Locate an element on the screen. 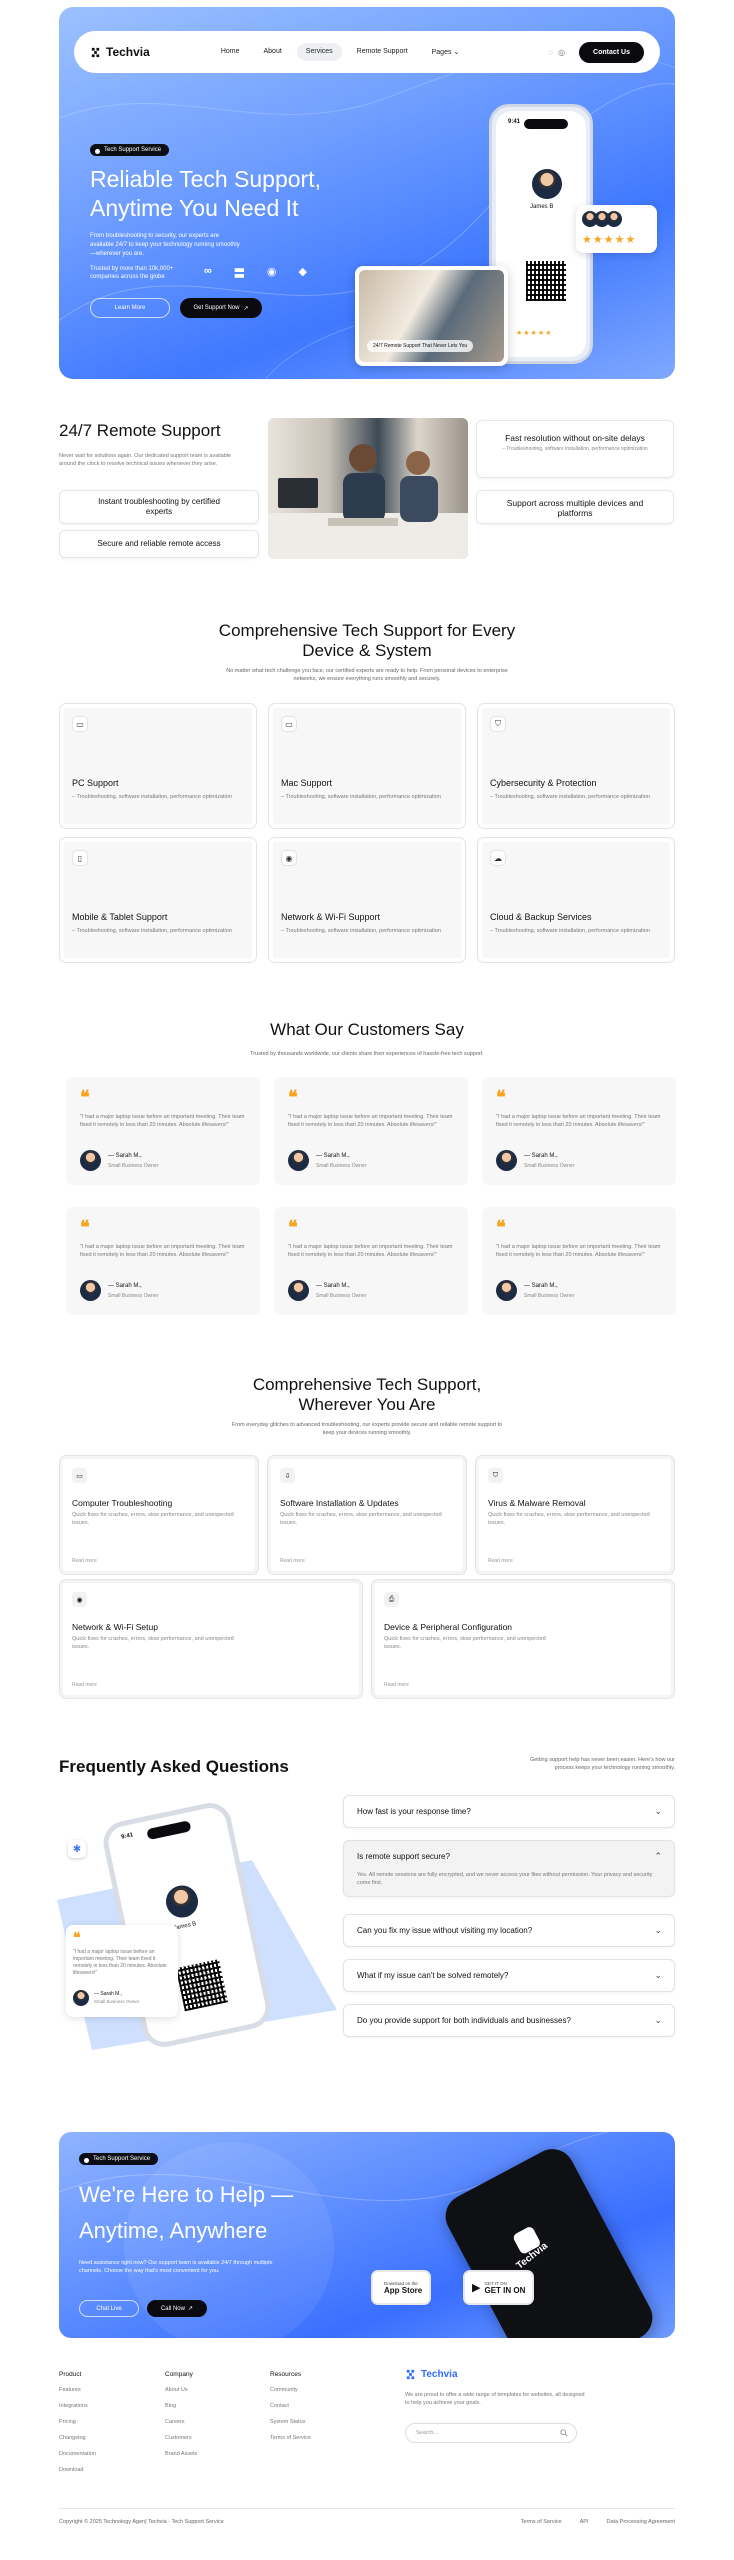  footer-brand: Techvia is located at coordinates (431, 2374).